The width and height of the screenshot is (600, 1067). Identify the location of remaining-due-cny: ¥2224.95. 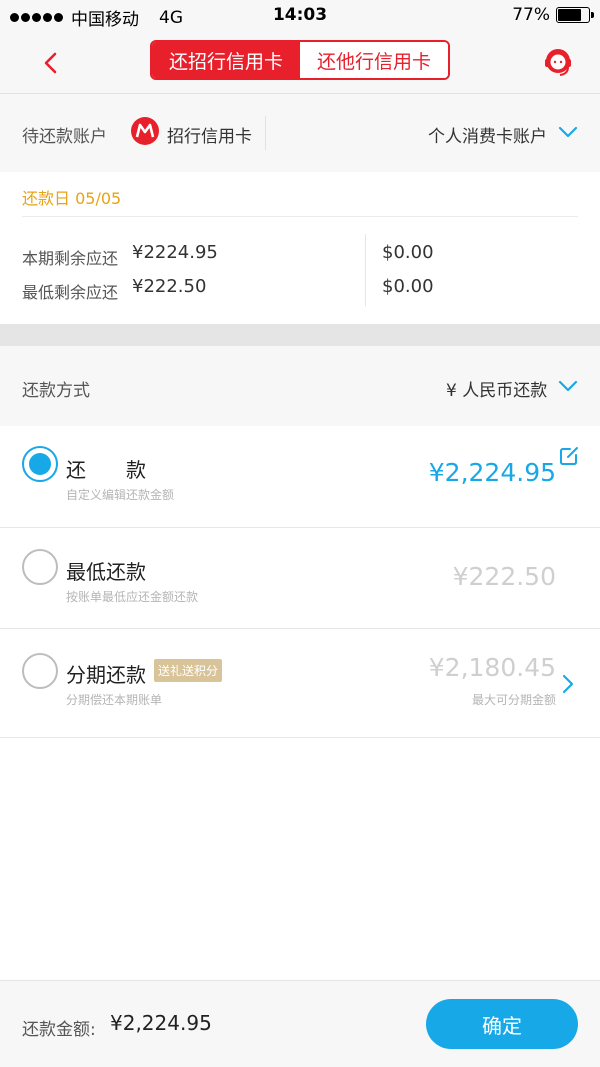
(175, 252).